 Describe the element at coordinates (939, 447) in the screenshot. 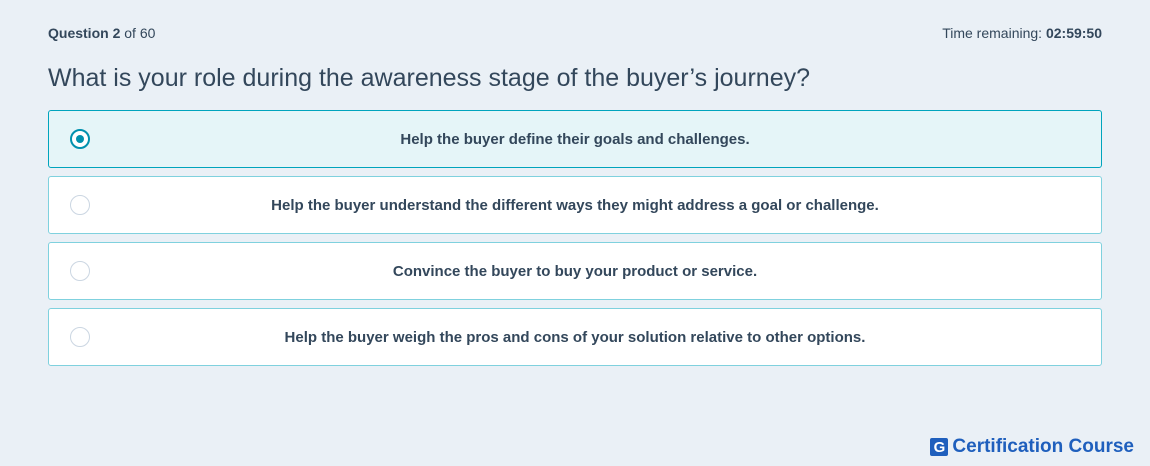

I see `brand-logo-icon: G` at that location.